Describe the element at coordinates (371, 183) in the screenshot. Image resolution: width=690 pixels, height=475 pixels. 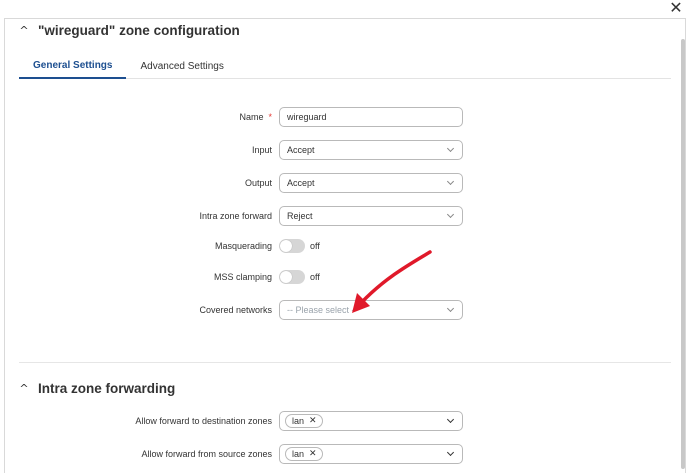
I see `output-select: Accept` at that location.